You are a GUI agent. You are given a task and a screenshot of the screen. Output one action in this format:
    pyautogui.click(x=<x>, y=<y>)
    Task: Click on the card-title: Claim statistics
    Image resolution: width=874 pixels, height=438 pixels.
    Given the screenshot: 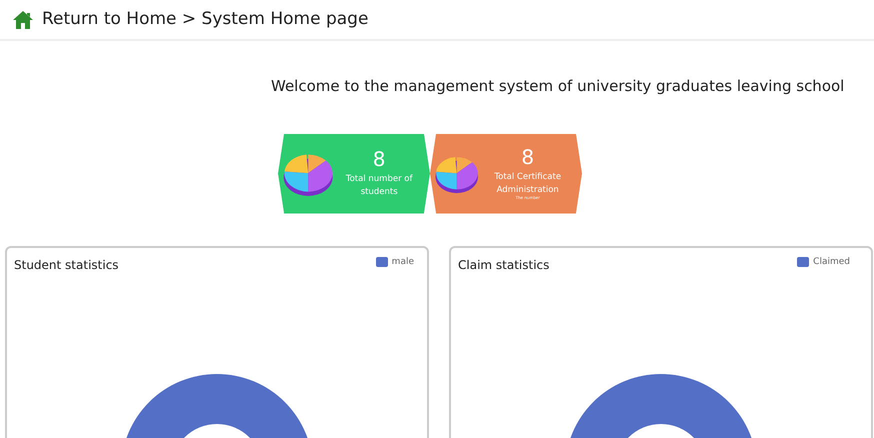 What is the action you would take?
    pyautogui.click(x=504, y=265)
    